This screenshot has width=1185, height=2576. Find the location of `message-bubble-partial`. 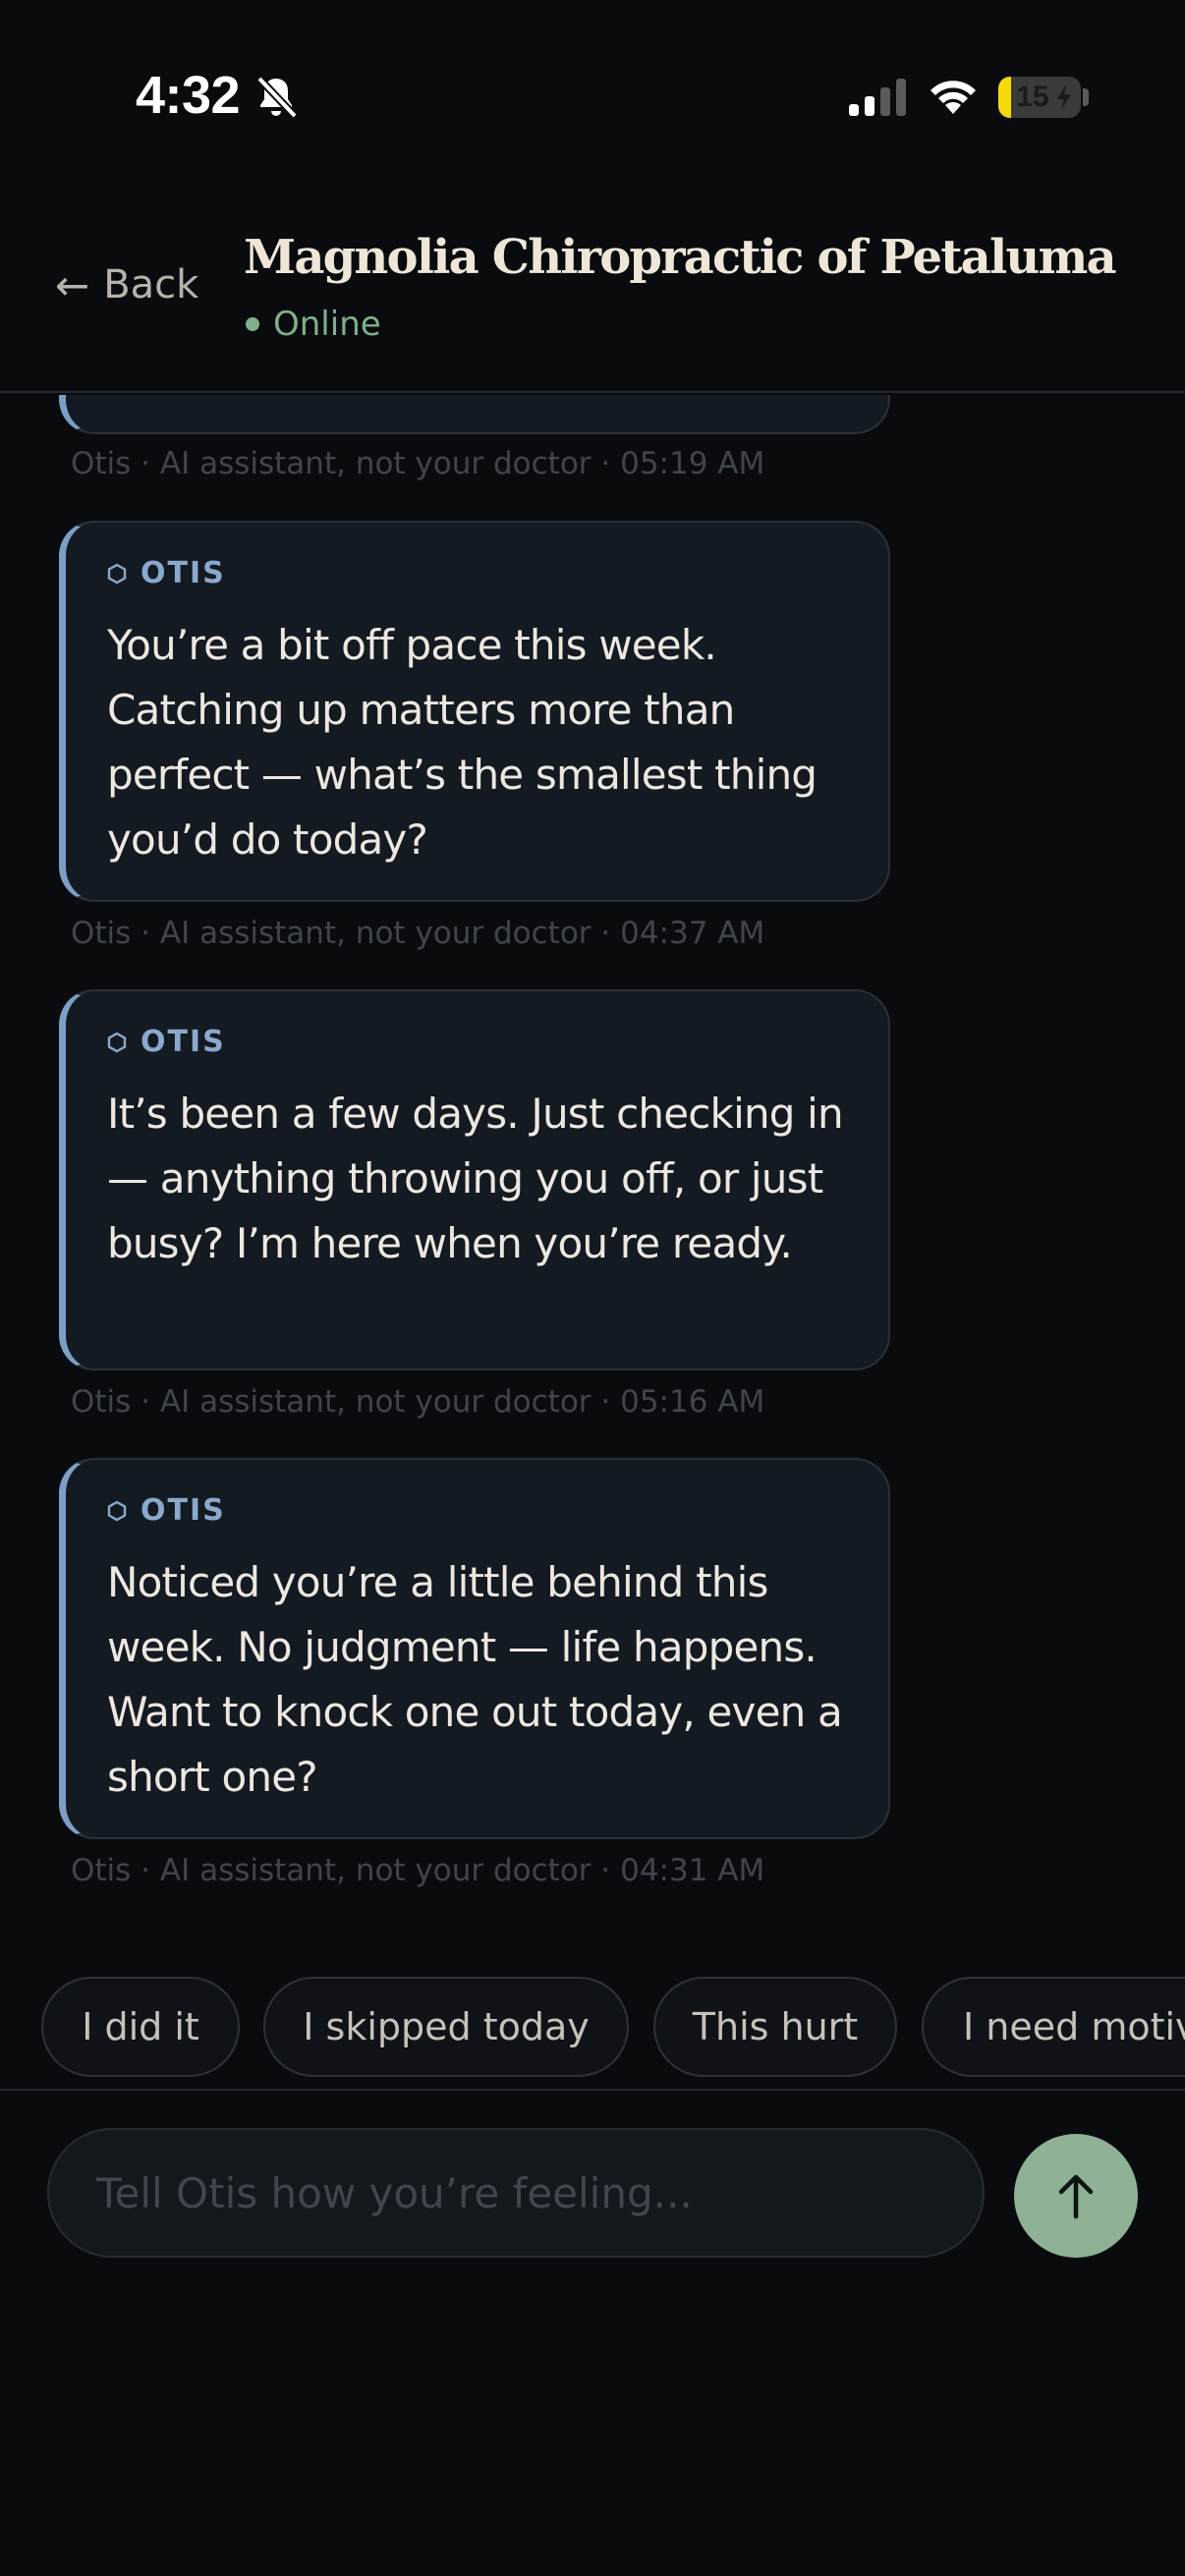

message-bubble-partial is located at coordinates (475, 414).